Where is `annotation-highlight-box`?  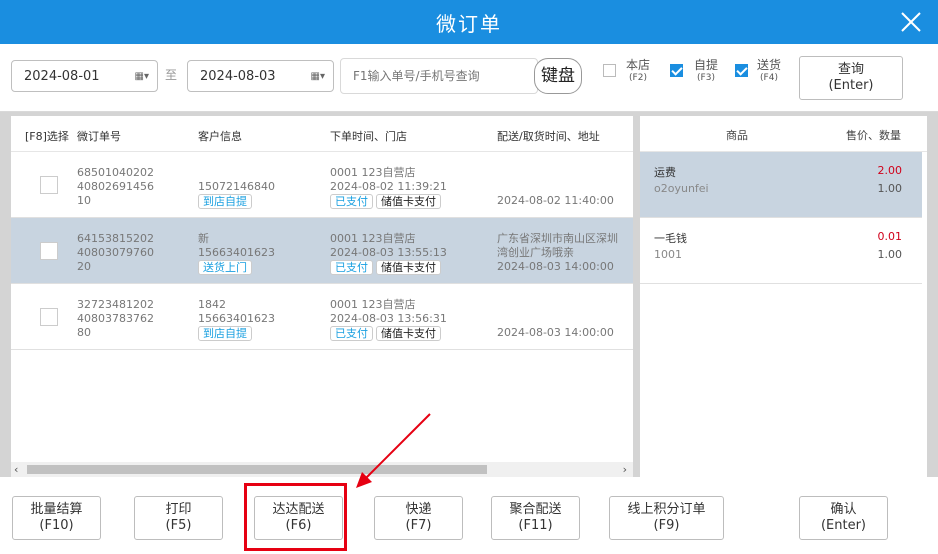 annotation-highlight-box is located at coordinates (295, 517).